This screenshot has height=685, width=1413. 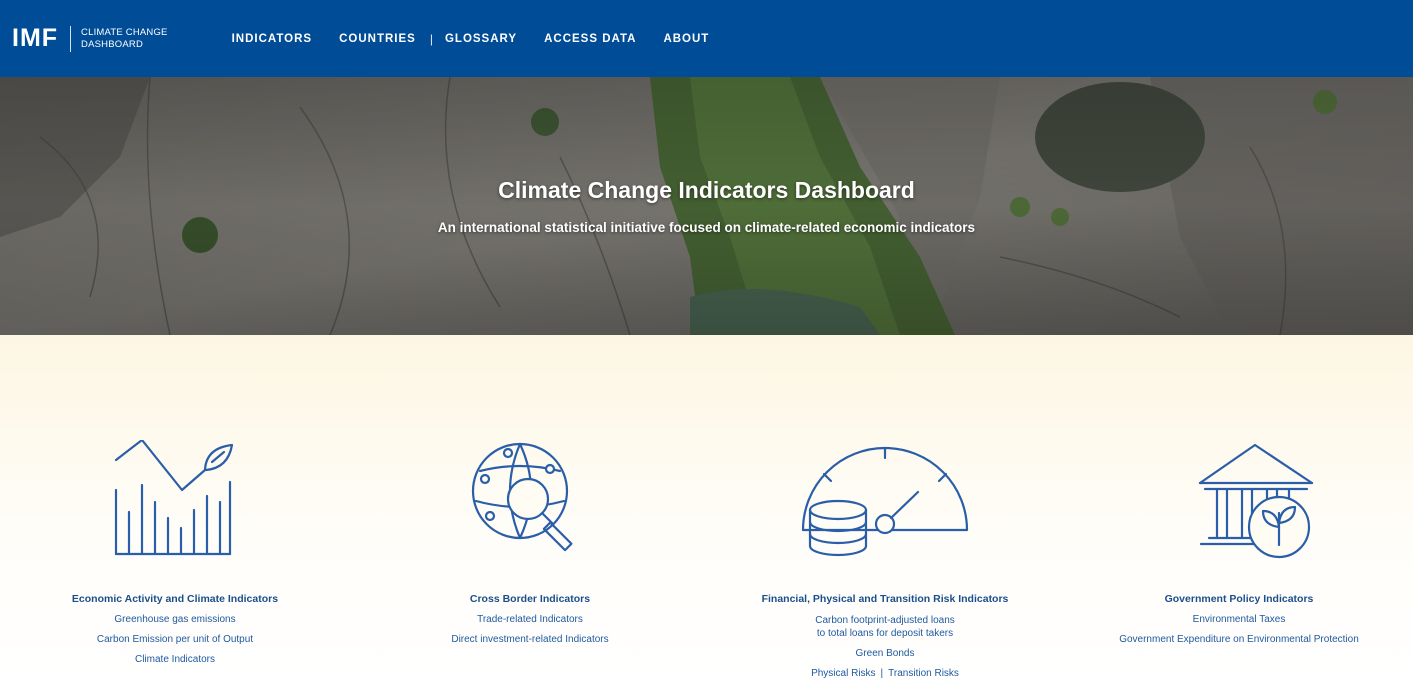 What do you see at coordinates (530, 599) in the screenshot?
I see `category-title: Cross Border Indicators` at bounding box center [530, 599].